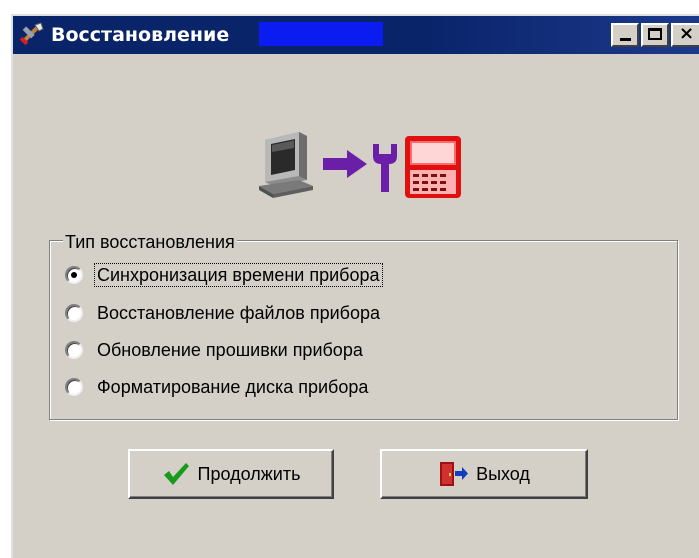  I want to click on minimize-icon, so click(625, 39).